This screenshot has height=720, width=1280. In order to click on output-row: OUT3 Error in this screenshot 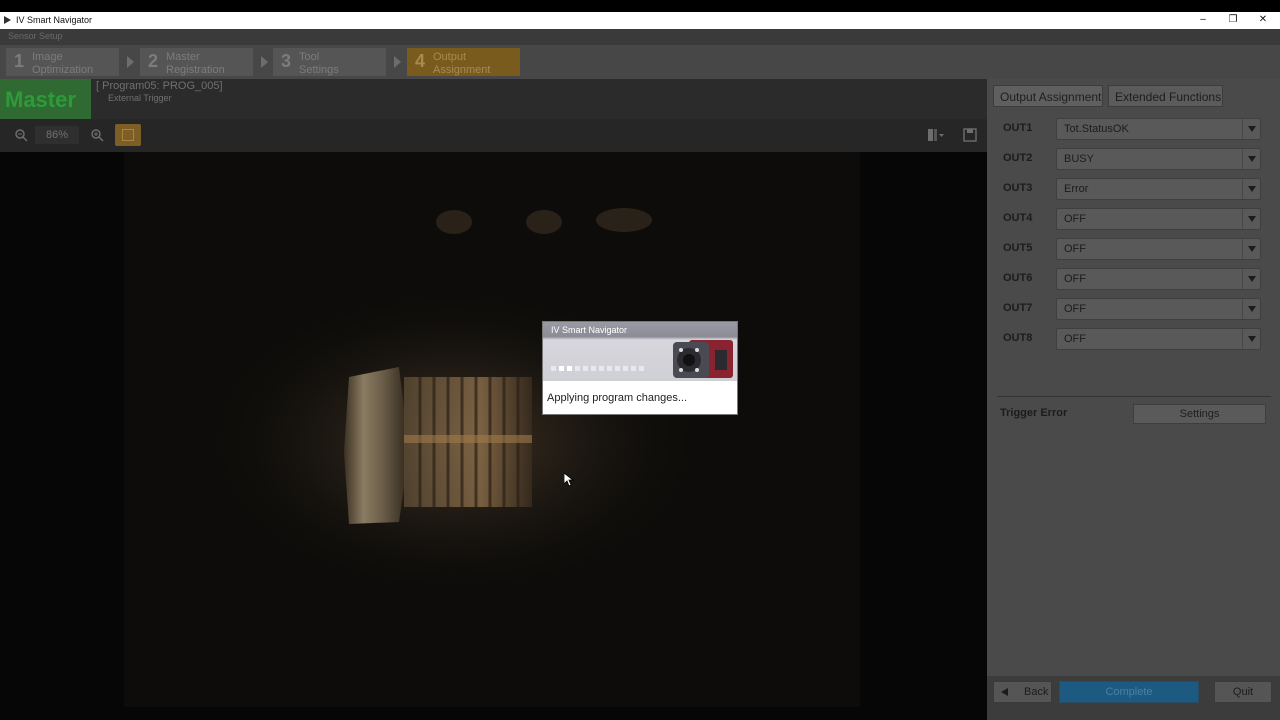, I will do `click(1134, 189)`.